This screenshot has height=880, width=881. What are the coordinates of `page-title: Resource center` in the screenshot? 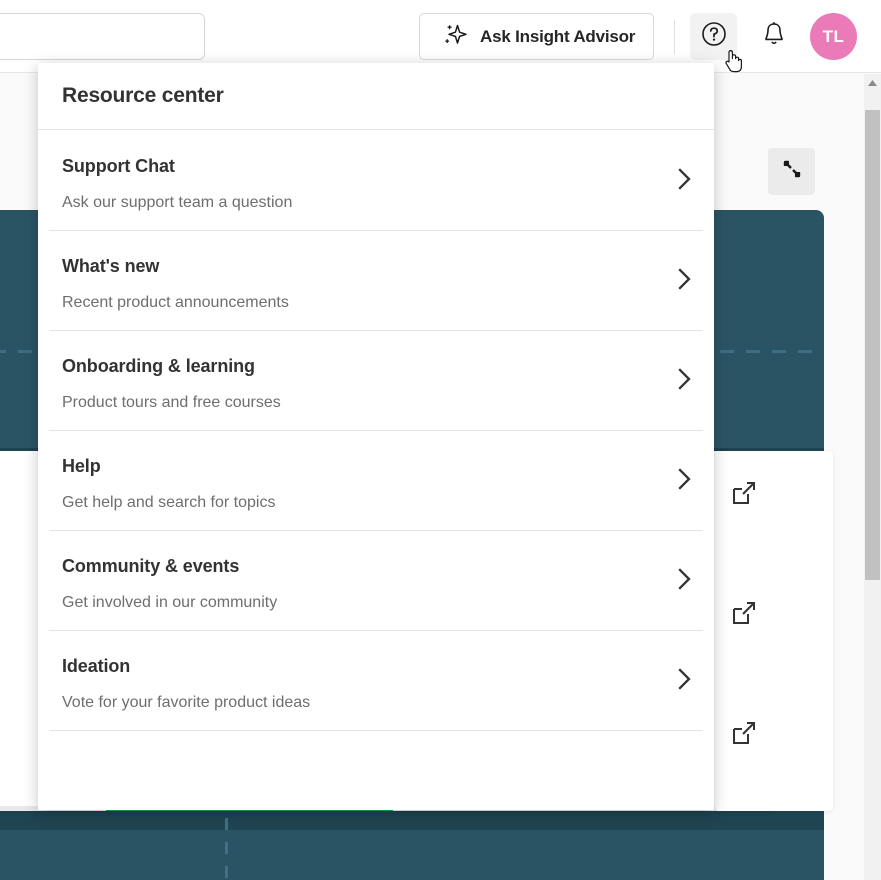 It's located at (143, 95).